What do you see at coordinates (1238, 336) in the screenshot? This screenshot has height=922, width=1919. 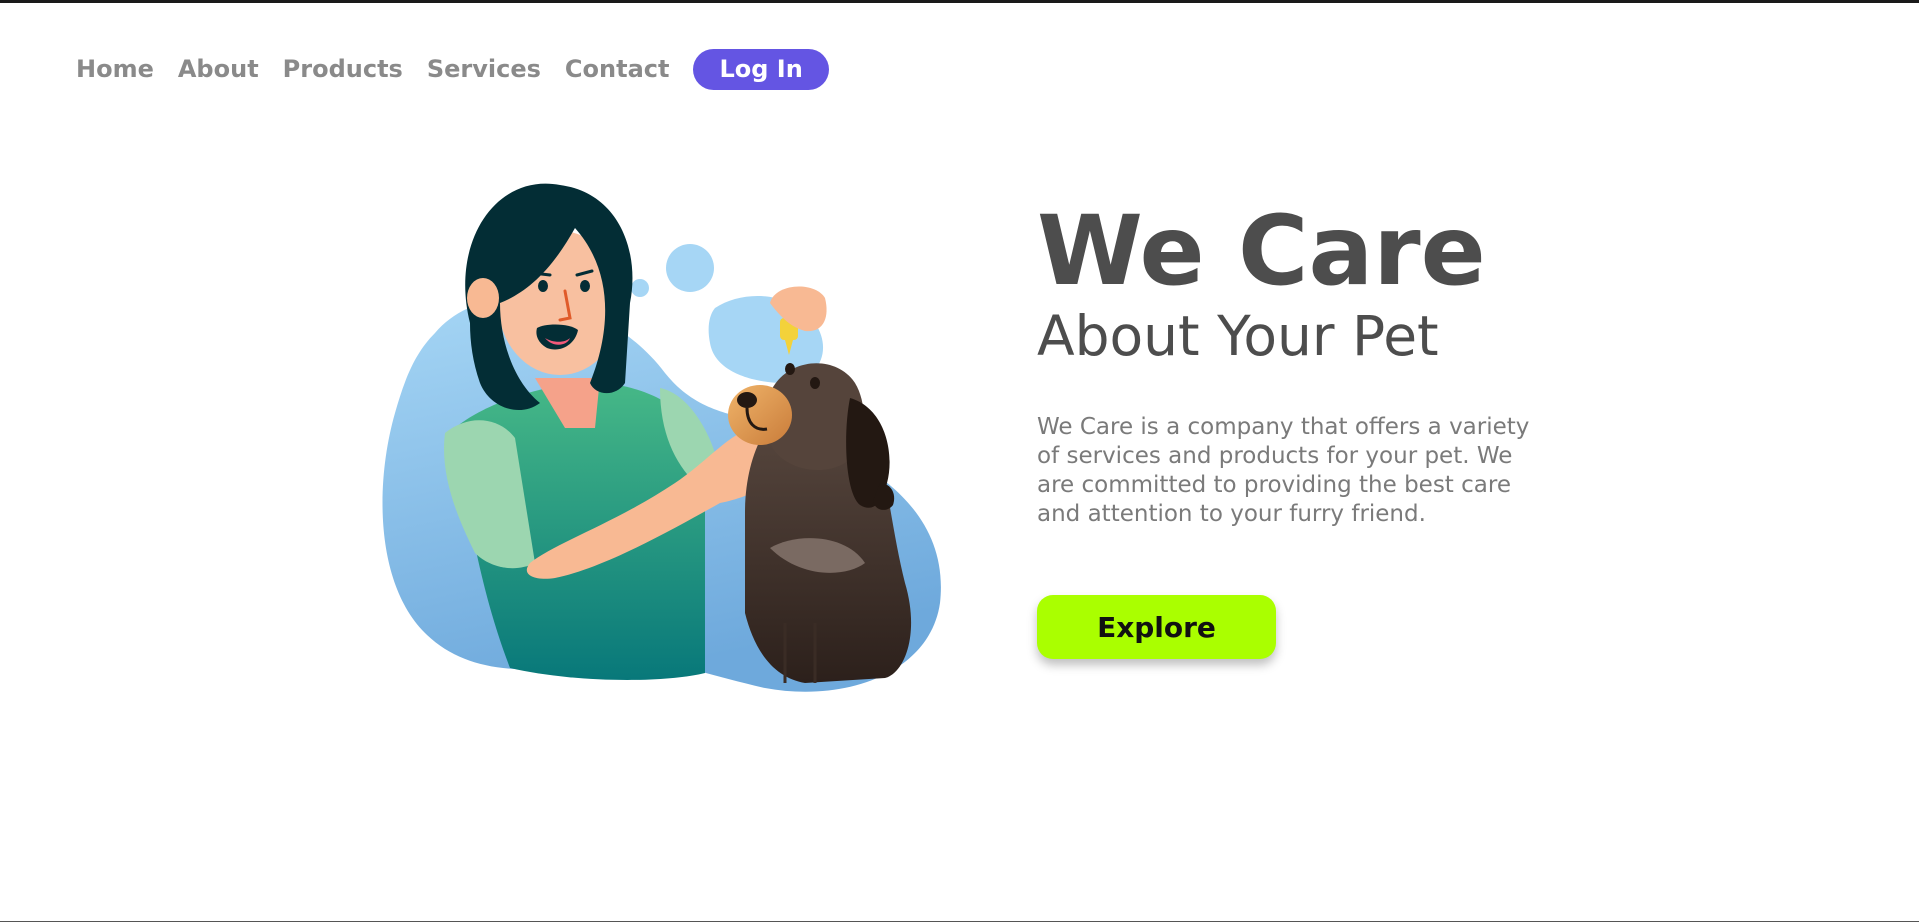 I see `hero-subtitle: About Your Pet` at bounding box center [1238, 336].